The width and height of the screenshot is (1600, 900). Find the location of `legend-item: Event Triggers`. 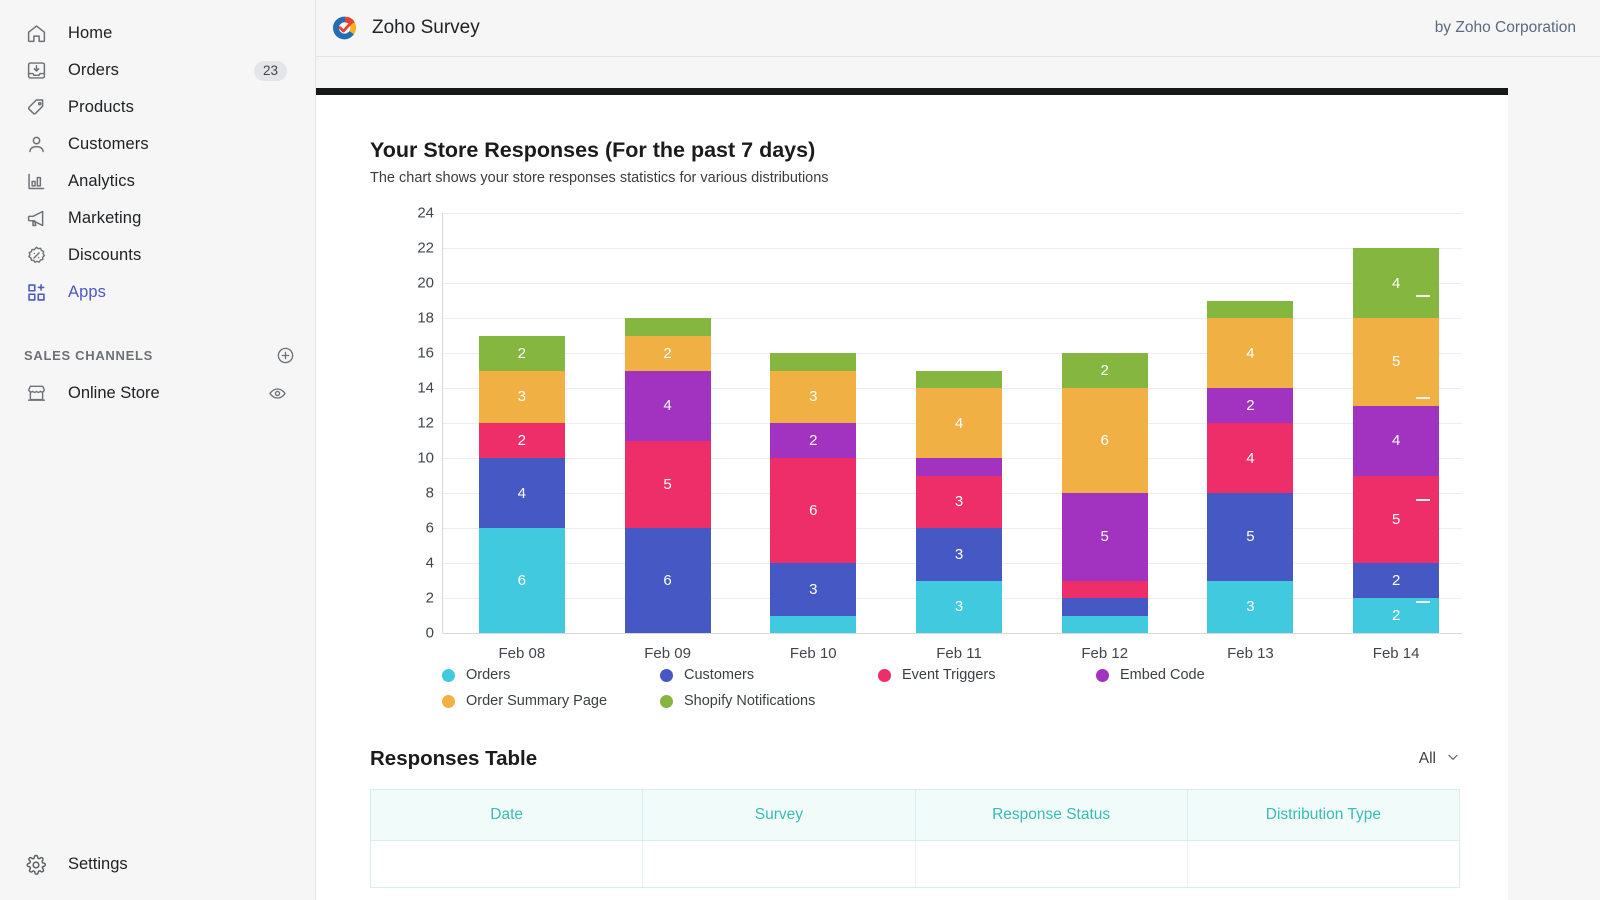

legend-item: Event Triggers is located at coordinates (987, 675).